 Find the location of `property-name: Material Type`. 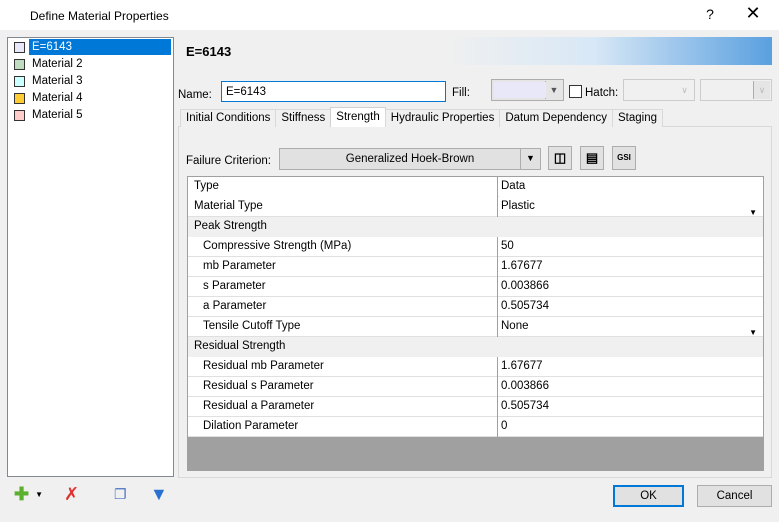

property-name: Material Type is located at coordinates (343, 207).